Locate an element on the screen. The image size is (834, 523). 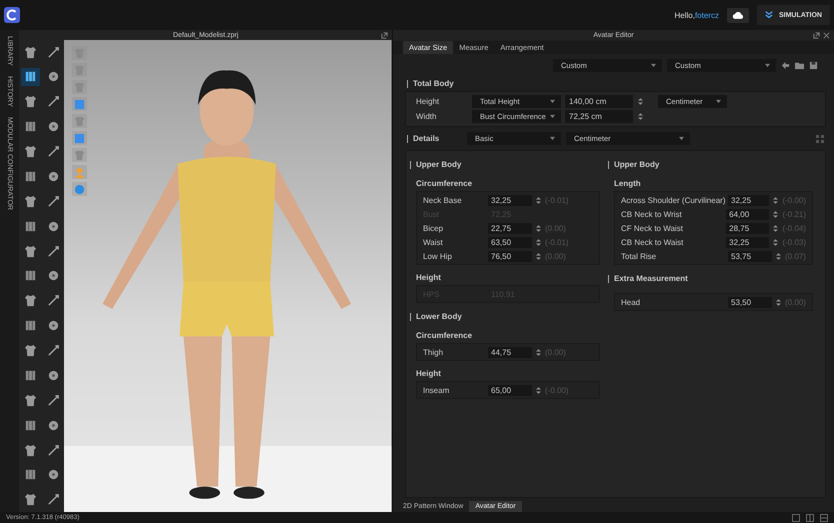
value-field: 22,75 is located at coordinates (510, 228).